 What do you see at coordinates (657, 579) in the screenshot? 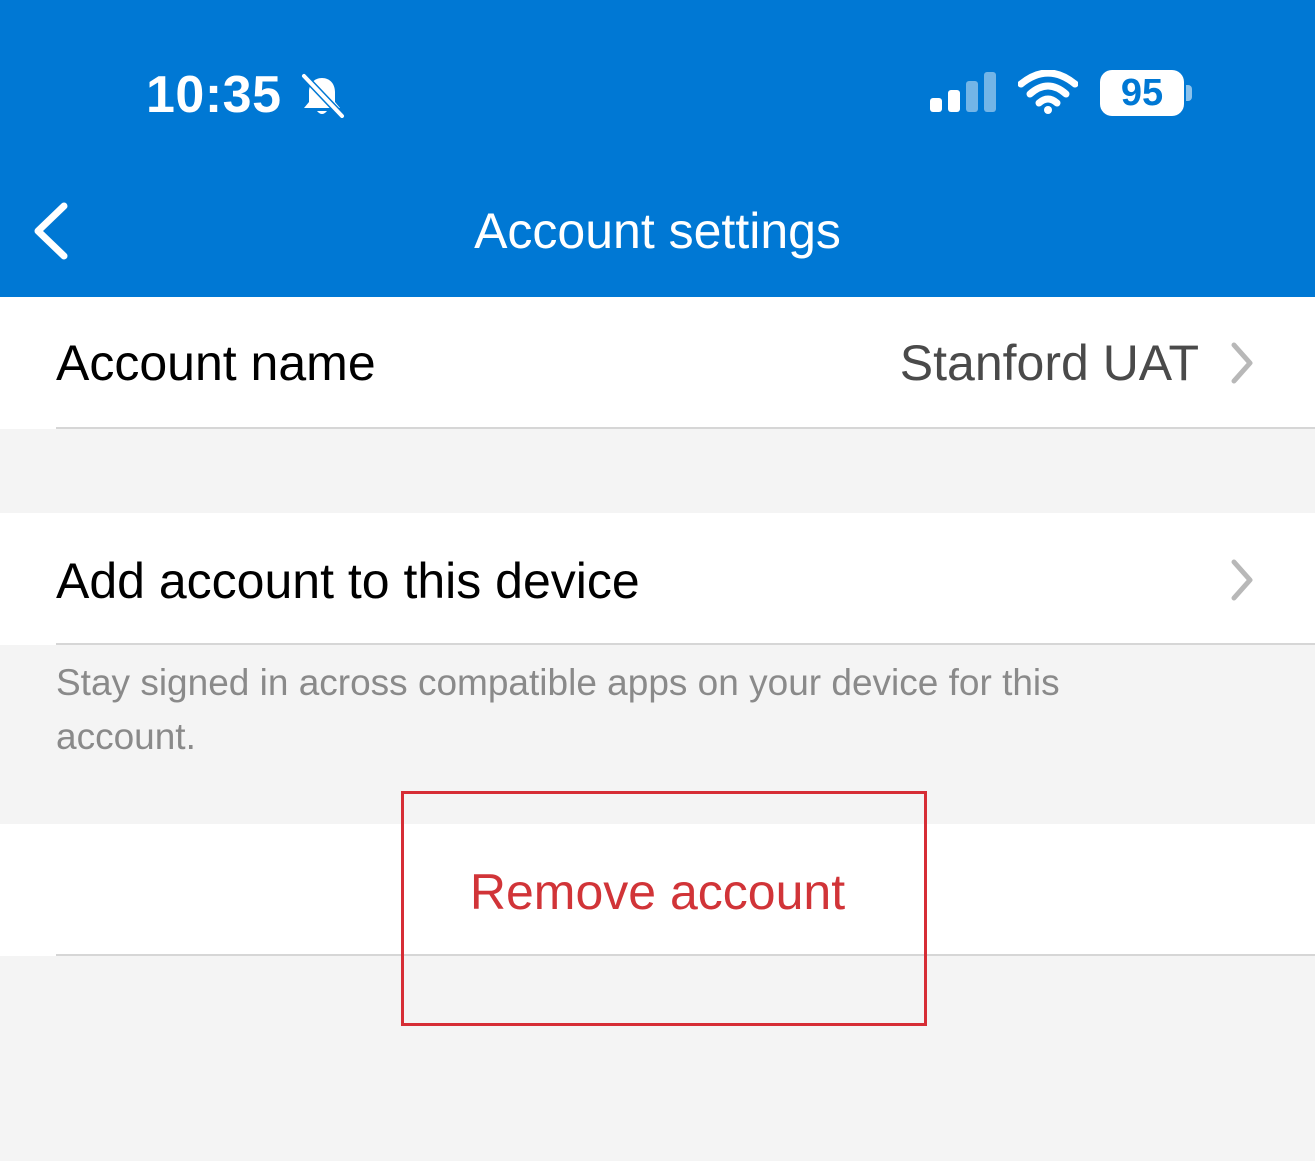
I see `add-account-row: Add account to this device` at bounding box center [657, 579].